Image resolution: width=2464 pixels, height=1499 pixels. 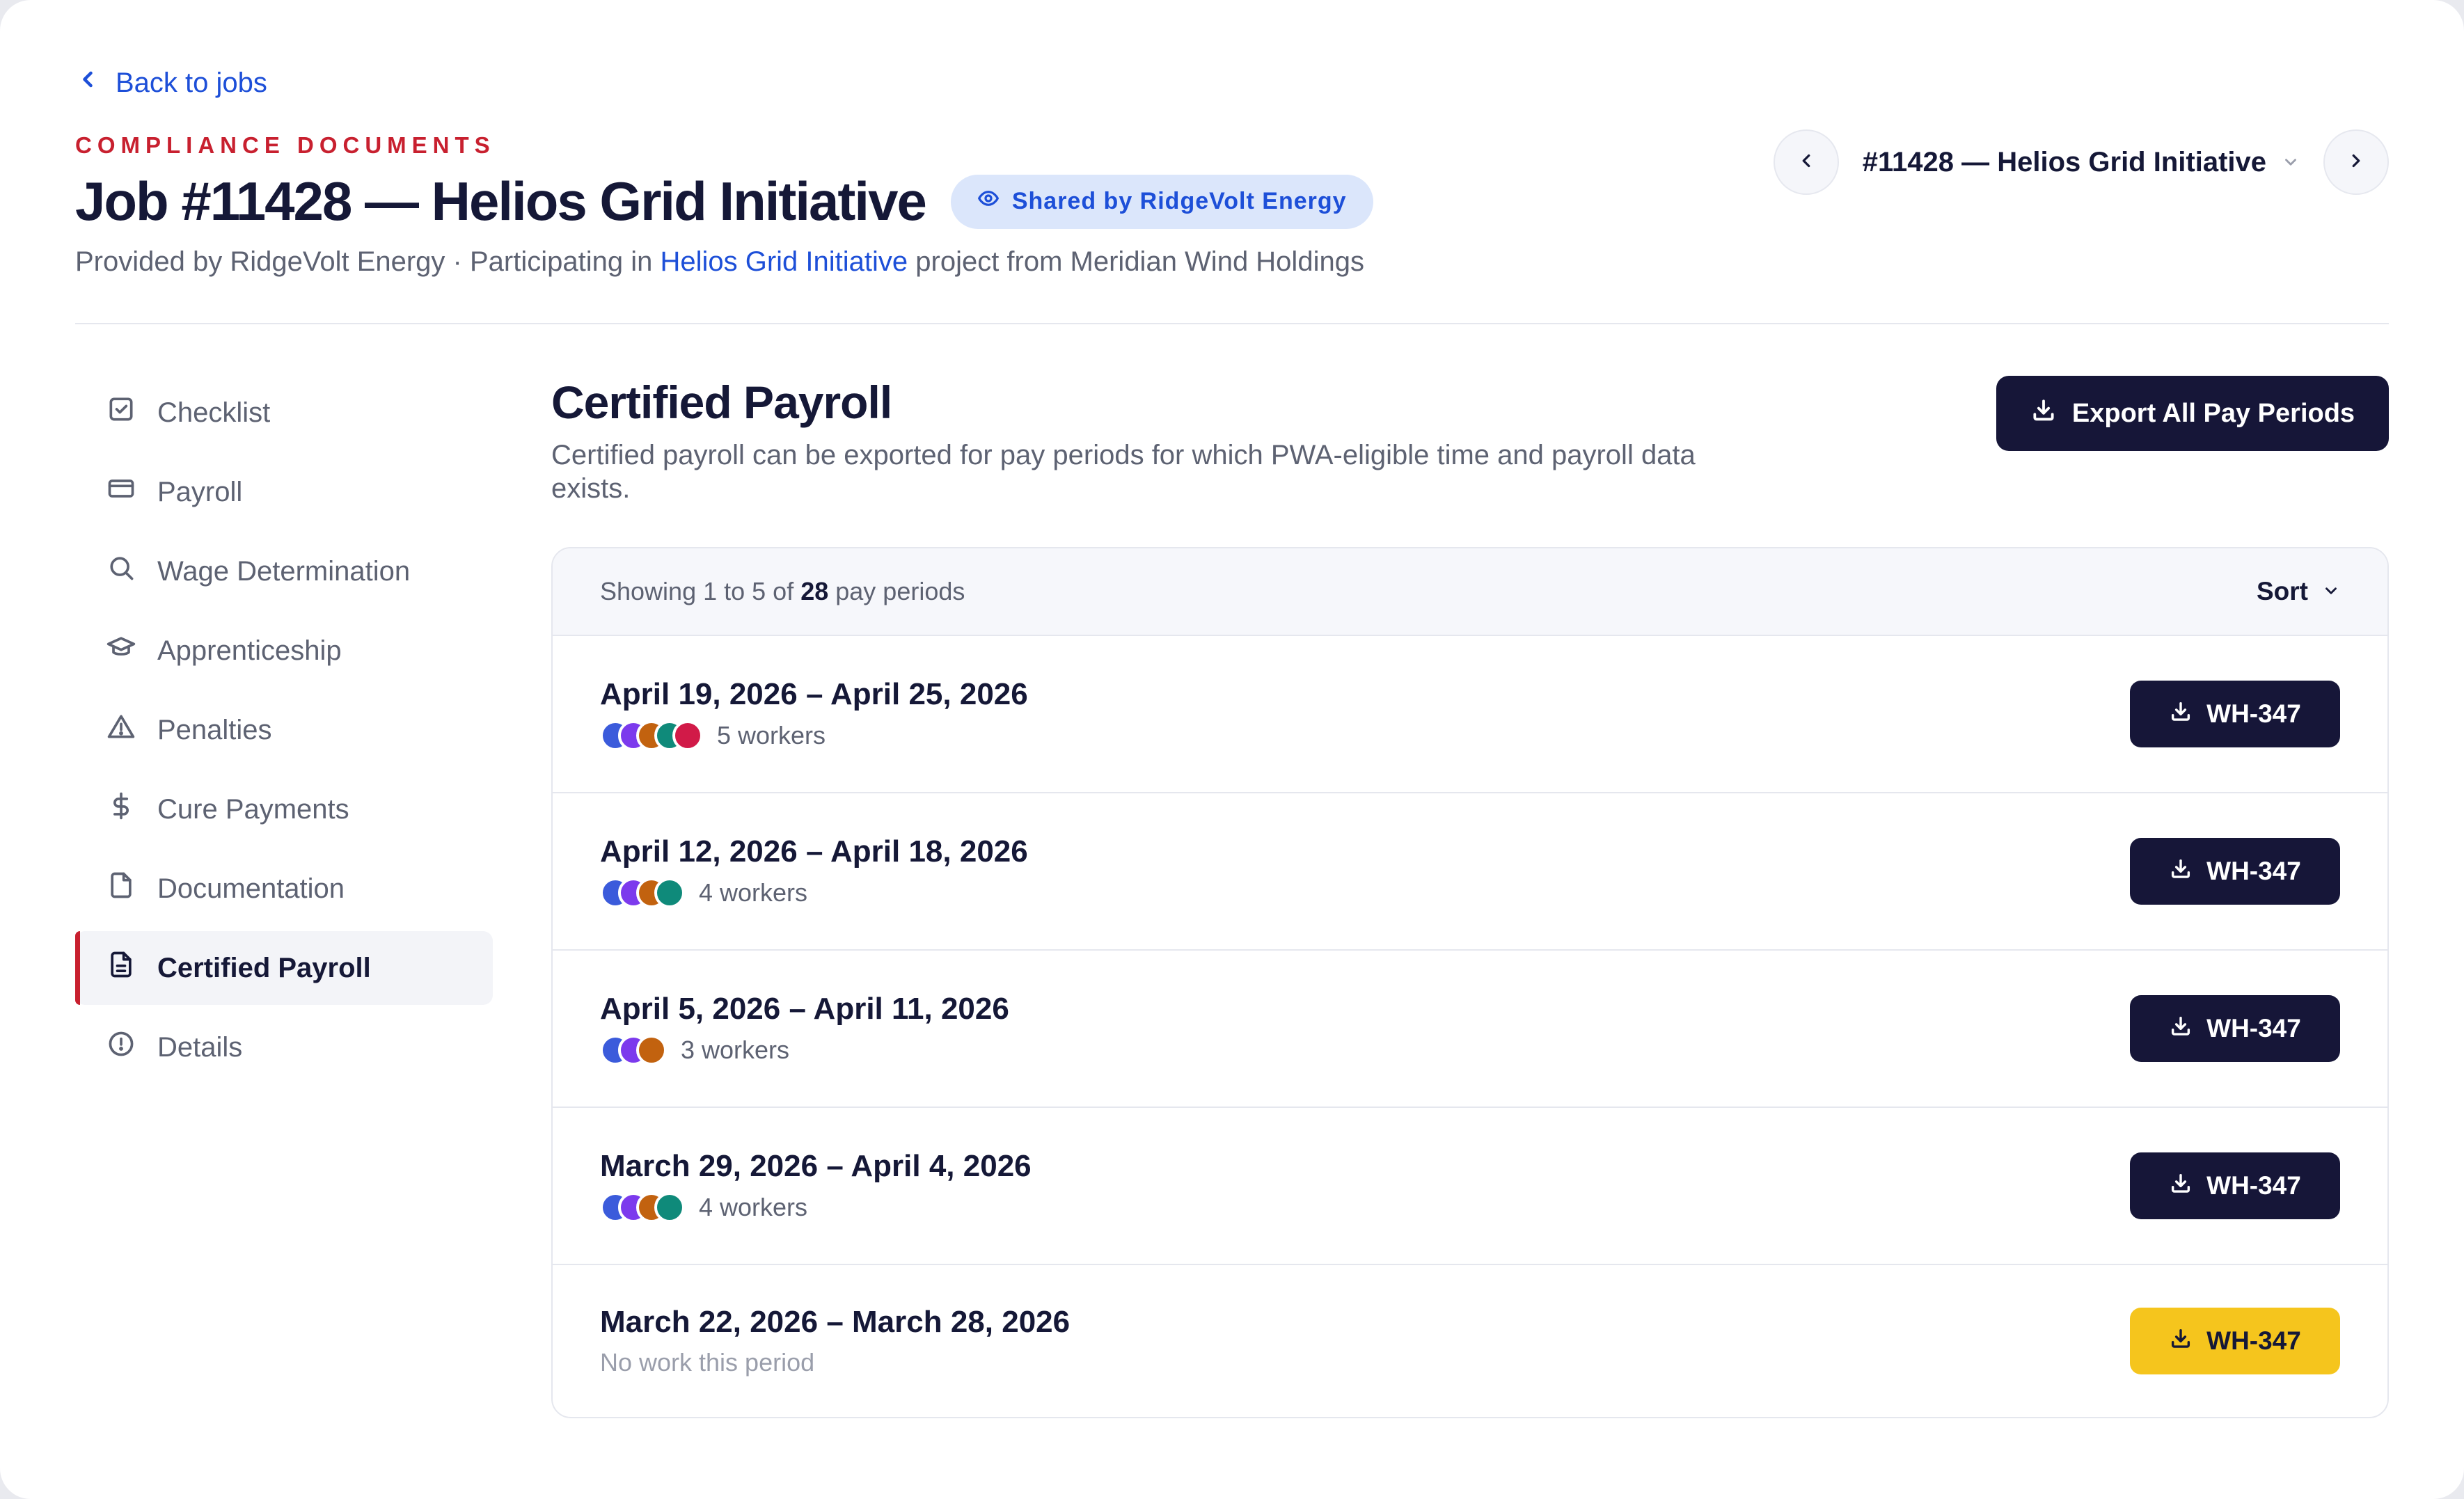 I want to click on worker-count: 5 workers, so click(x=771, y=735).